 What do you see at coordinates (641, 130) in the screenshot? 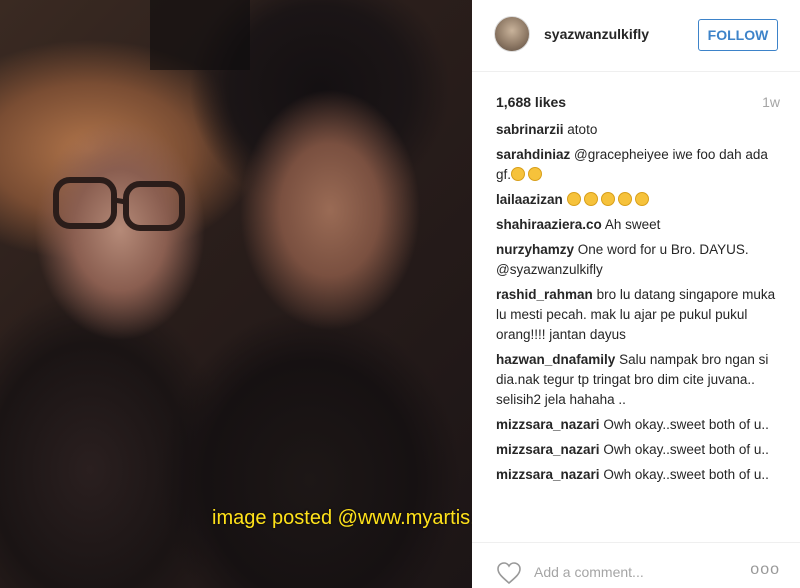
I see `comment-item: sabrinarzii atoto` at bounding box center [641, 130].